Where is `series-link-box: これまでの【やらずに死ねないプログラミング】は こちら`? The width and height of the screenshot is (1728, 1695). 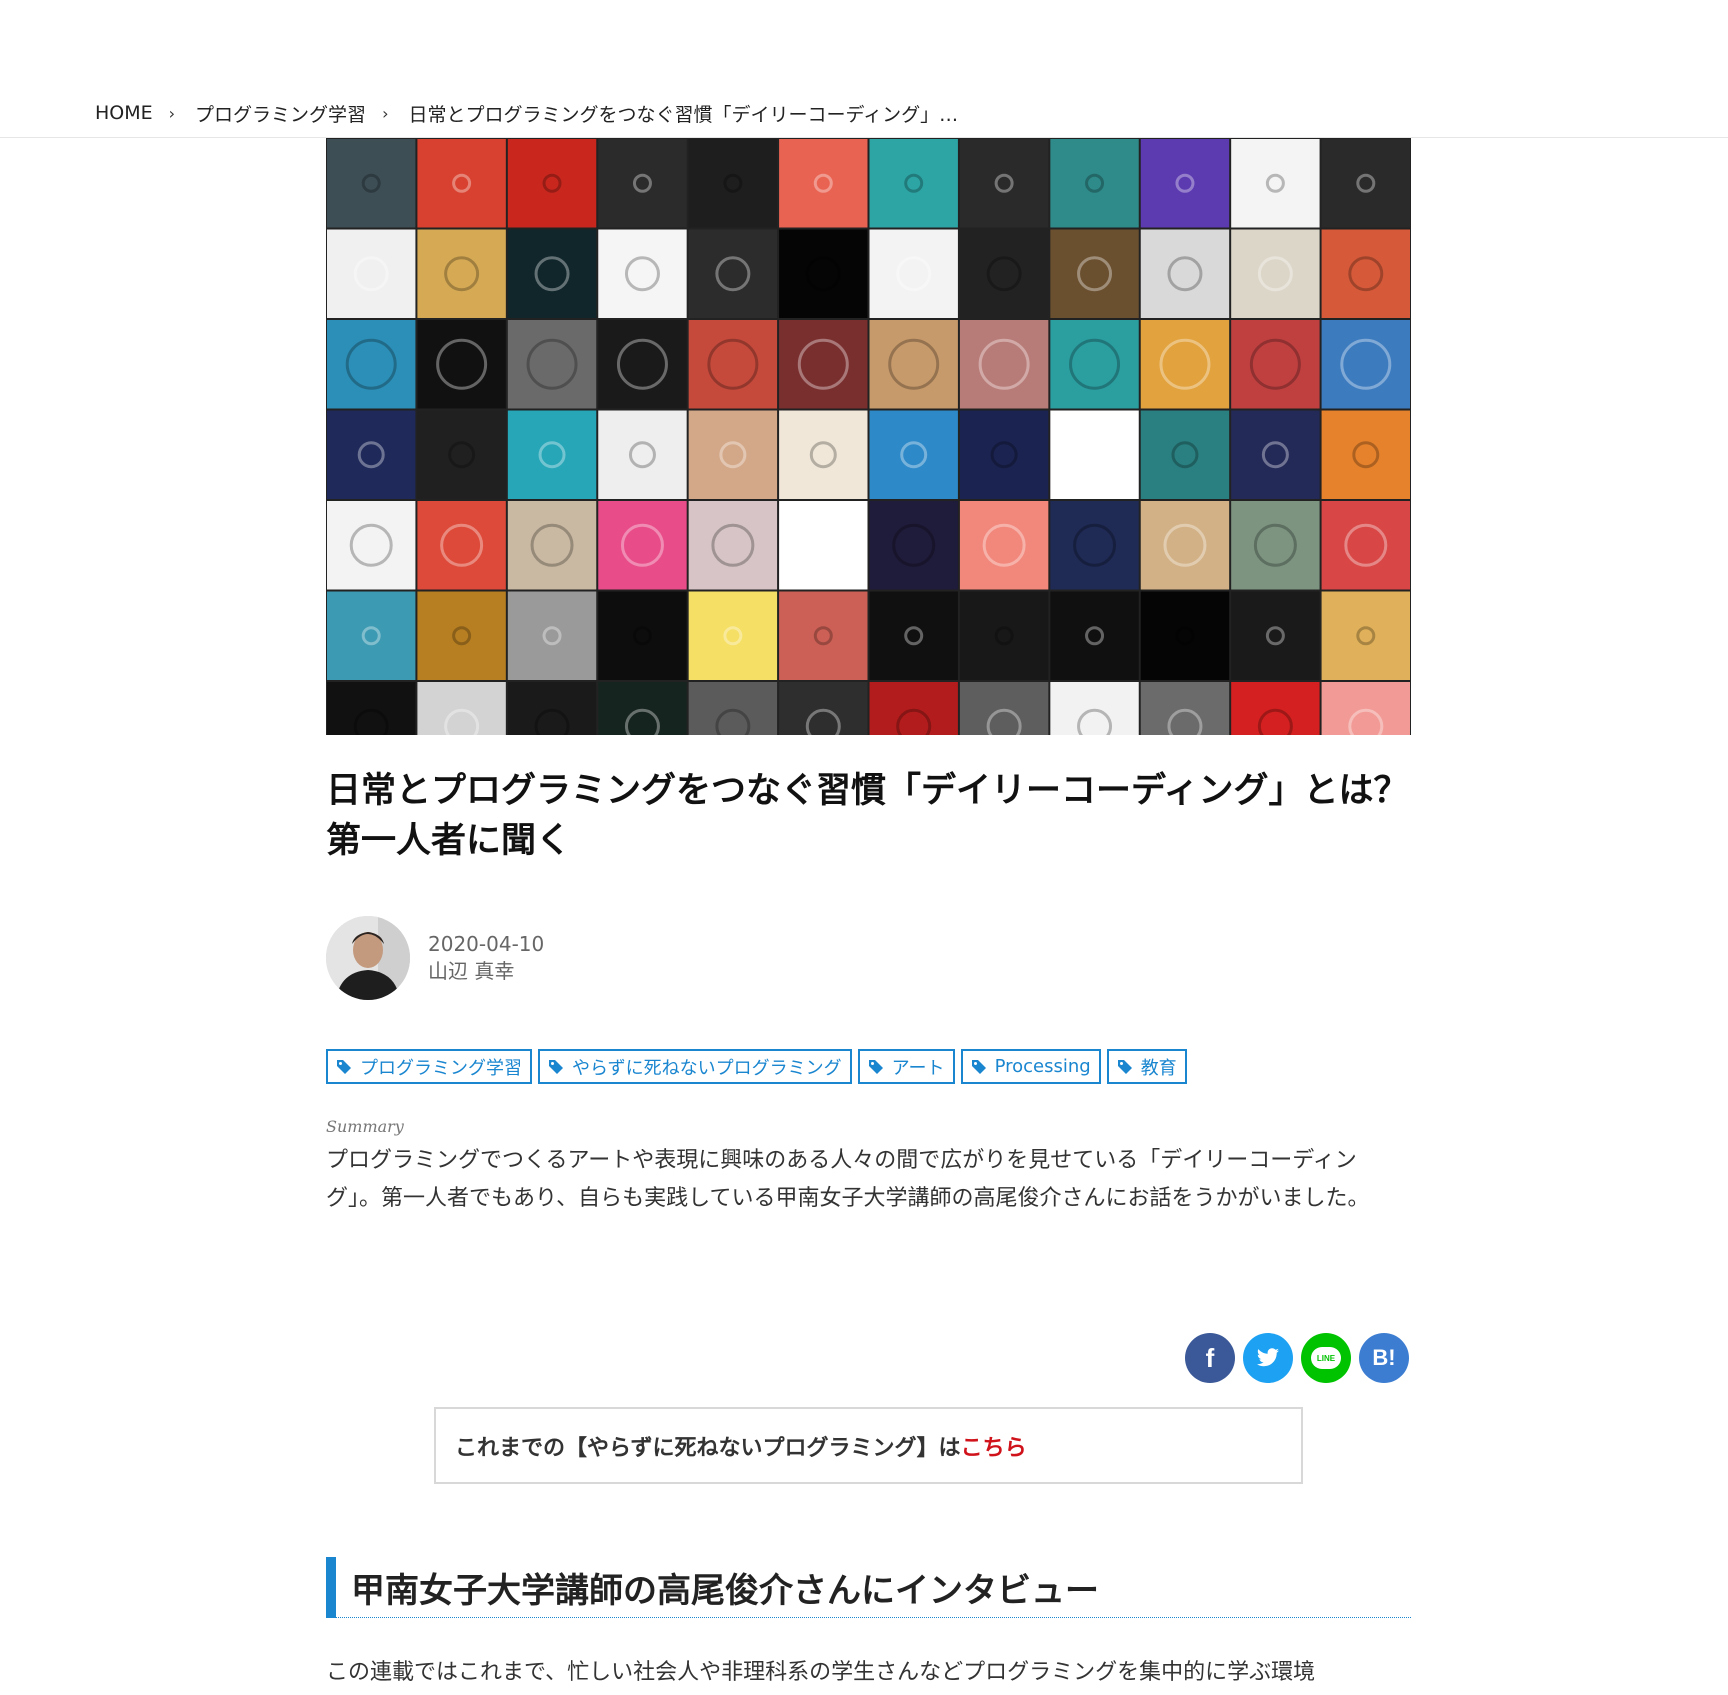
series-link-box: これまでの【やらずに死ねないプログラミング】は こちら is located at coordinates (868, 1445).